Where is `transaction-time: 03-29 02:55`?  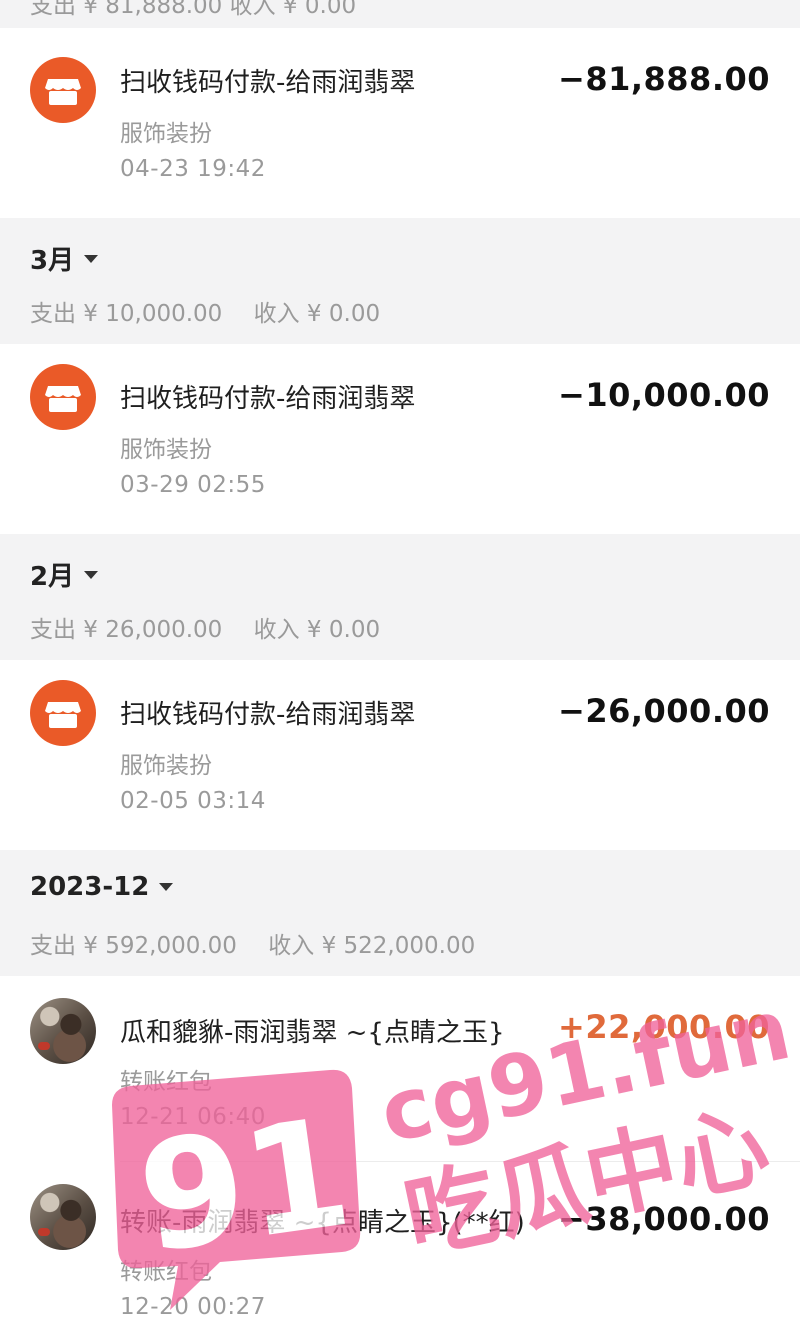 transaction-time: 03-29 02:55 is located at coordinates (193, 485).